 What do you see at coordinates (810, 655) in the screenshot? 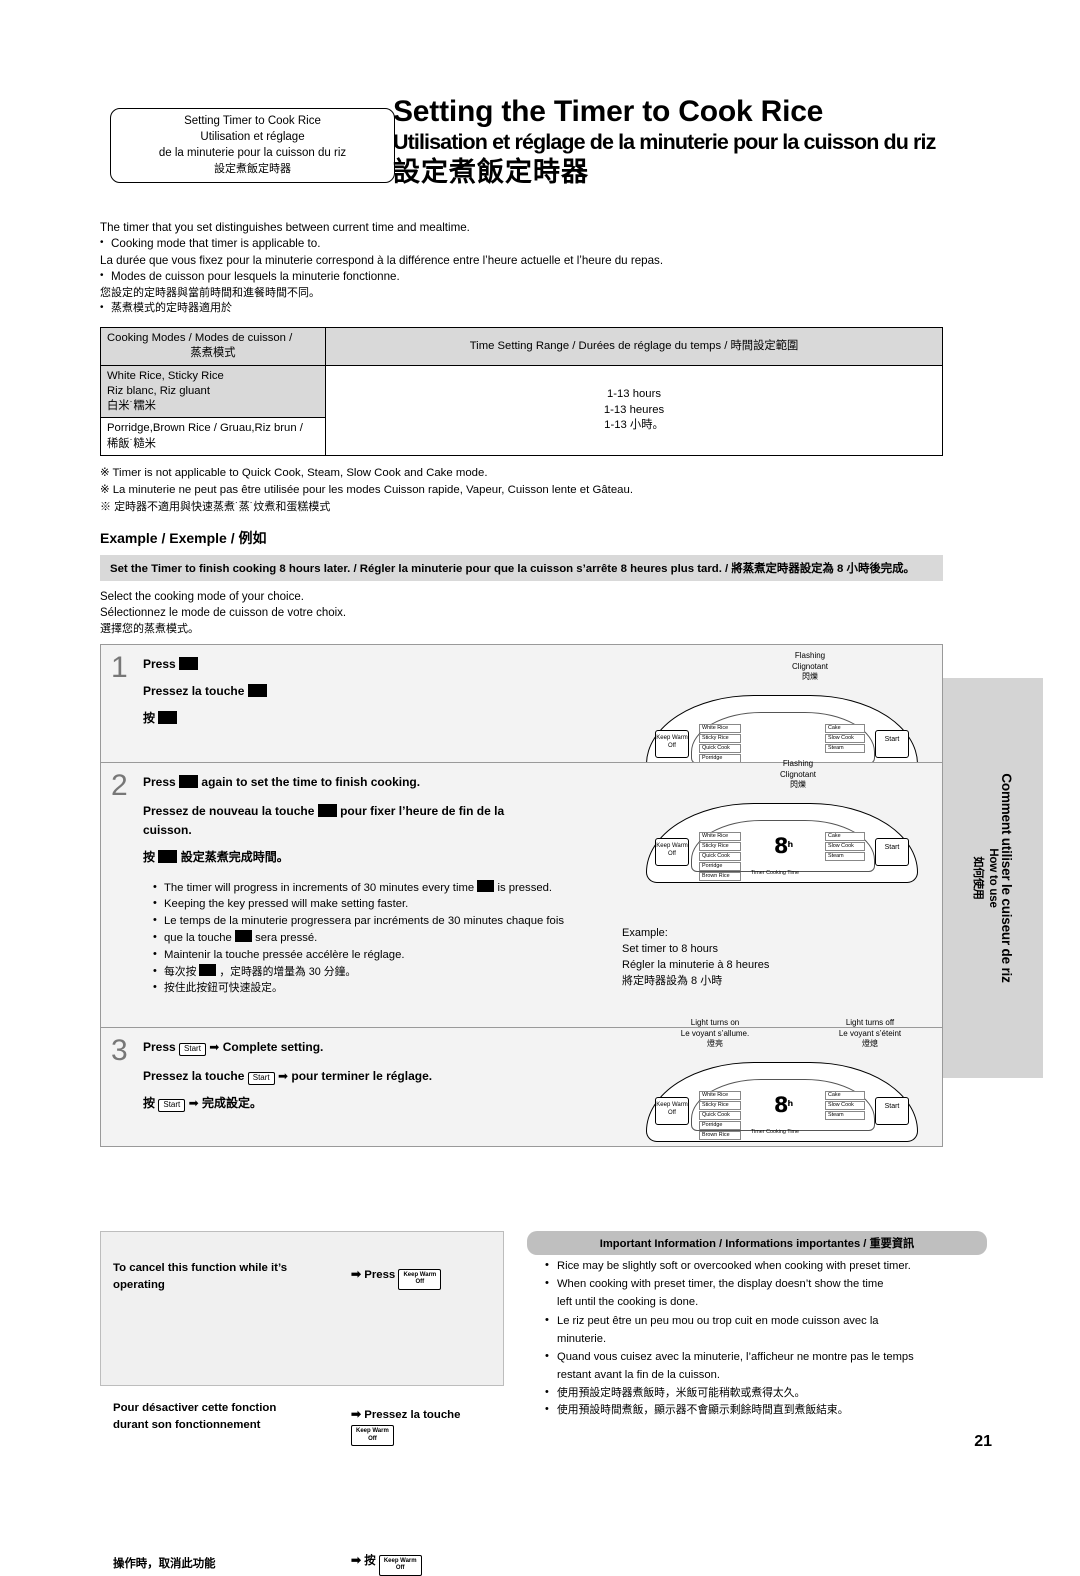
I see `panel-1-callout-en: Flashing` at bounding box center [810, 655].